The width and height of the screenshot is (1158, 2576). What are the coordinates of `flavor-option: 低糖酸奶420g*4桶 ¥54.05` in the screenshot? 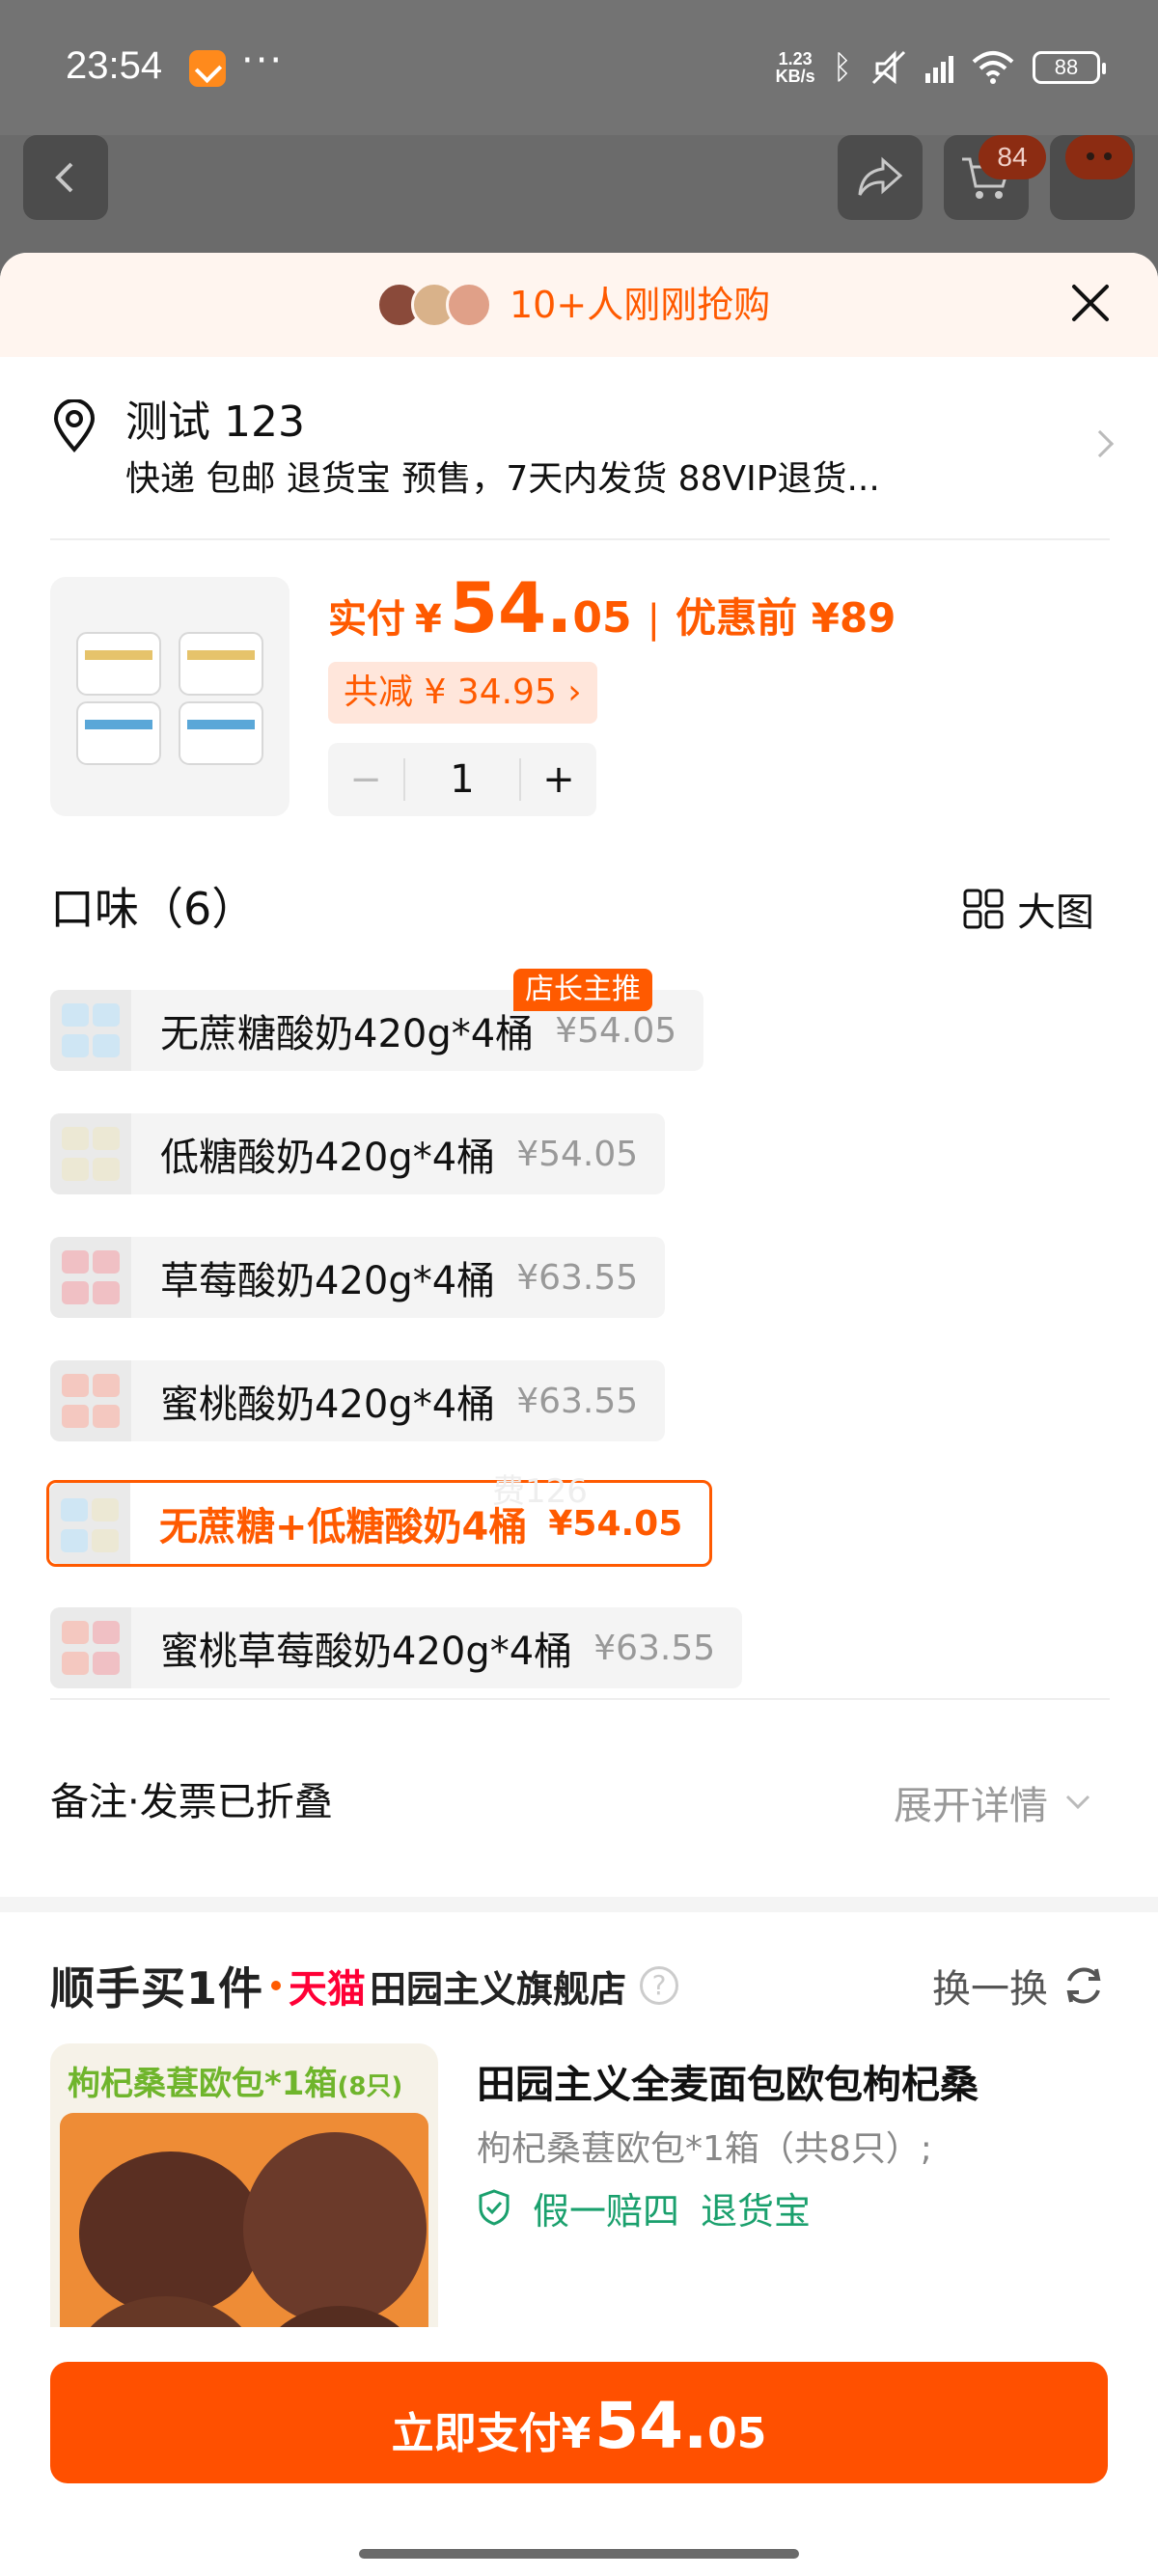 It's located at (358, 1154).